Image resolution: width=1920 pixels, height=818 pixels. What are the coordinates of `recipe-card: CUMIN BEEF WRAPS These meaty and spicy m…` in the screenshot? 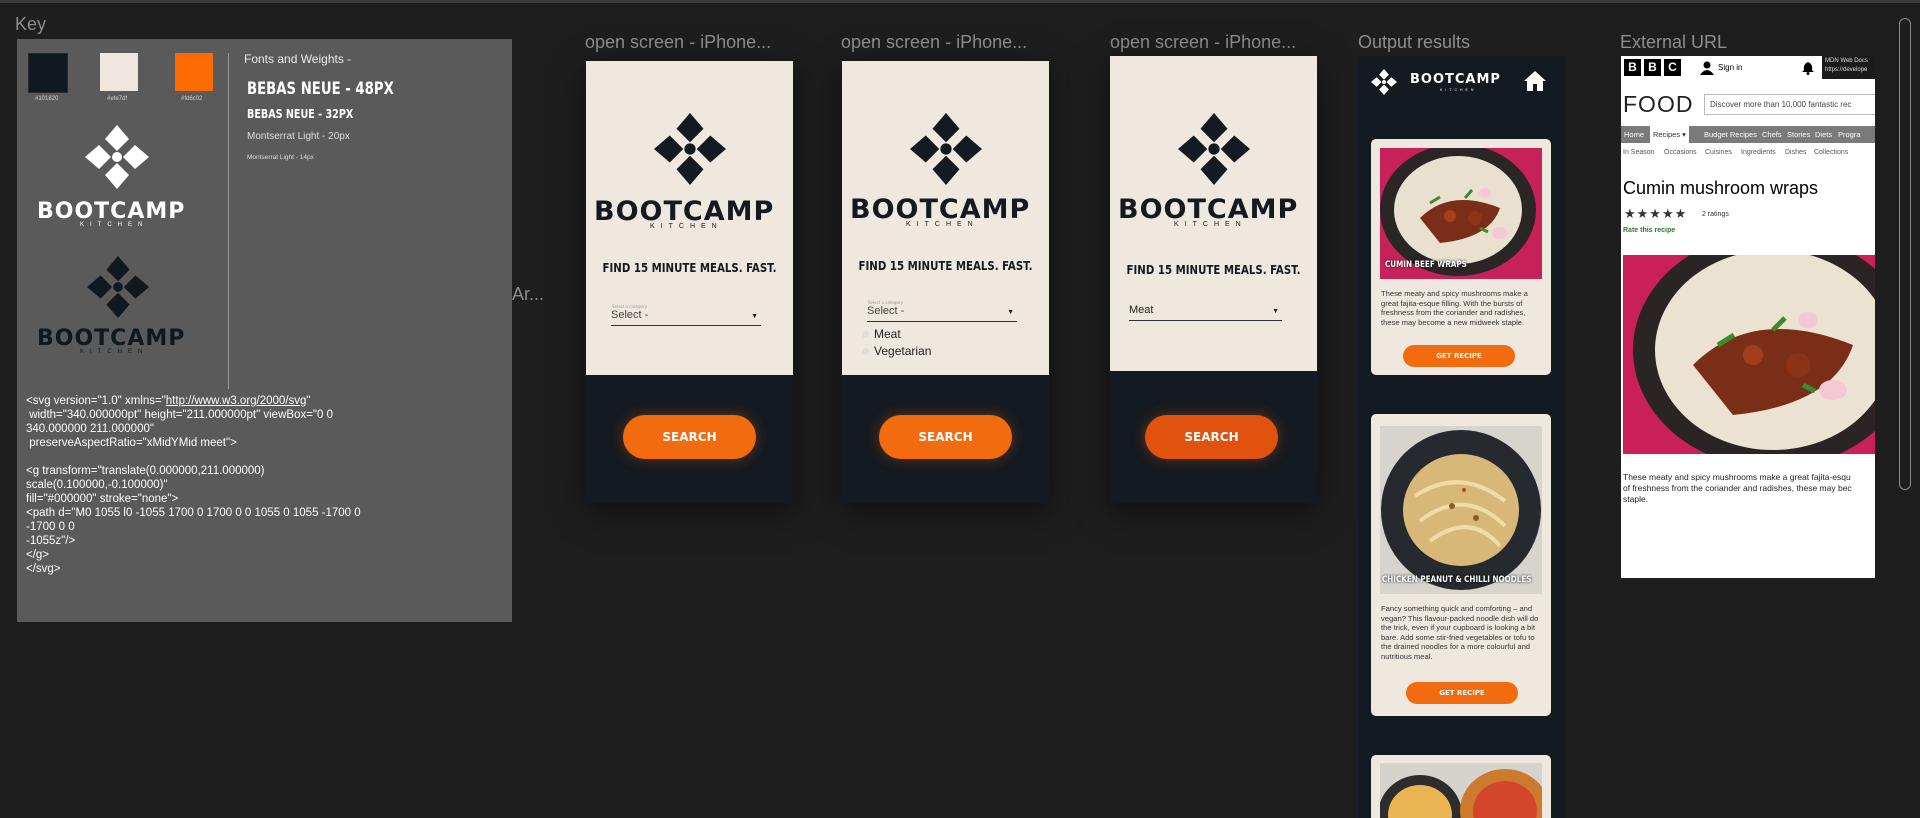 It's located at (1461, 257).